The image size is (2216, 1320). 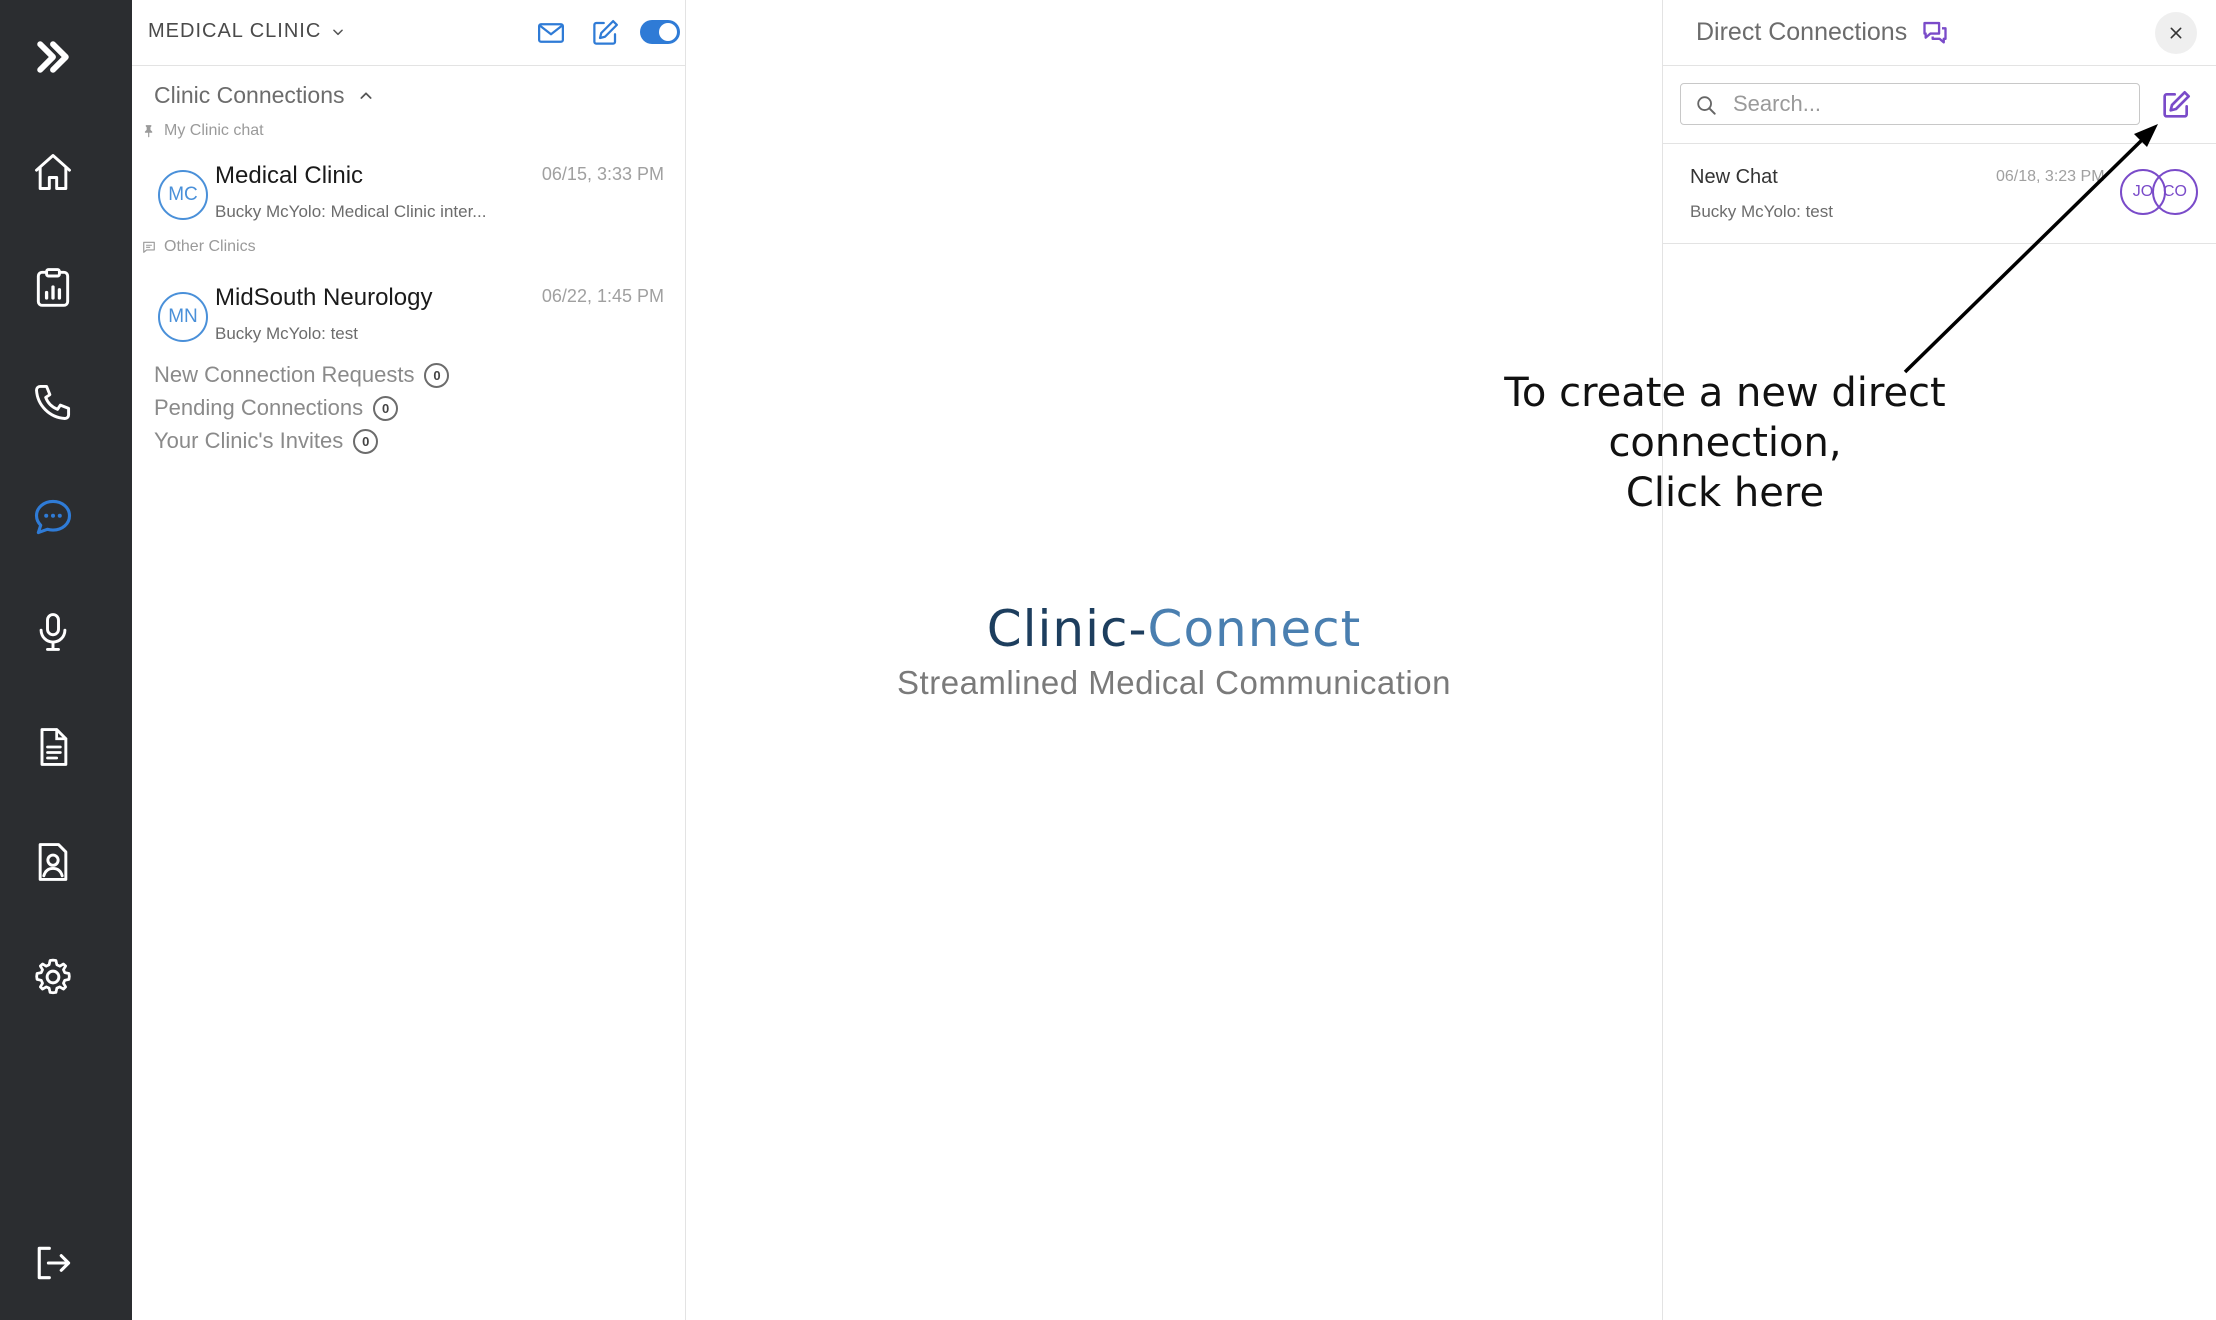 What do you see at coordinates (235, 31) in the screenshot?
I see `org-name: MEDICAL CLINIC` at bounding box center [235, 31].